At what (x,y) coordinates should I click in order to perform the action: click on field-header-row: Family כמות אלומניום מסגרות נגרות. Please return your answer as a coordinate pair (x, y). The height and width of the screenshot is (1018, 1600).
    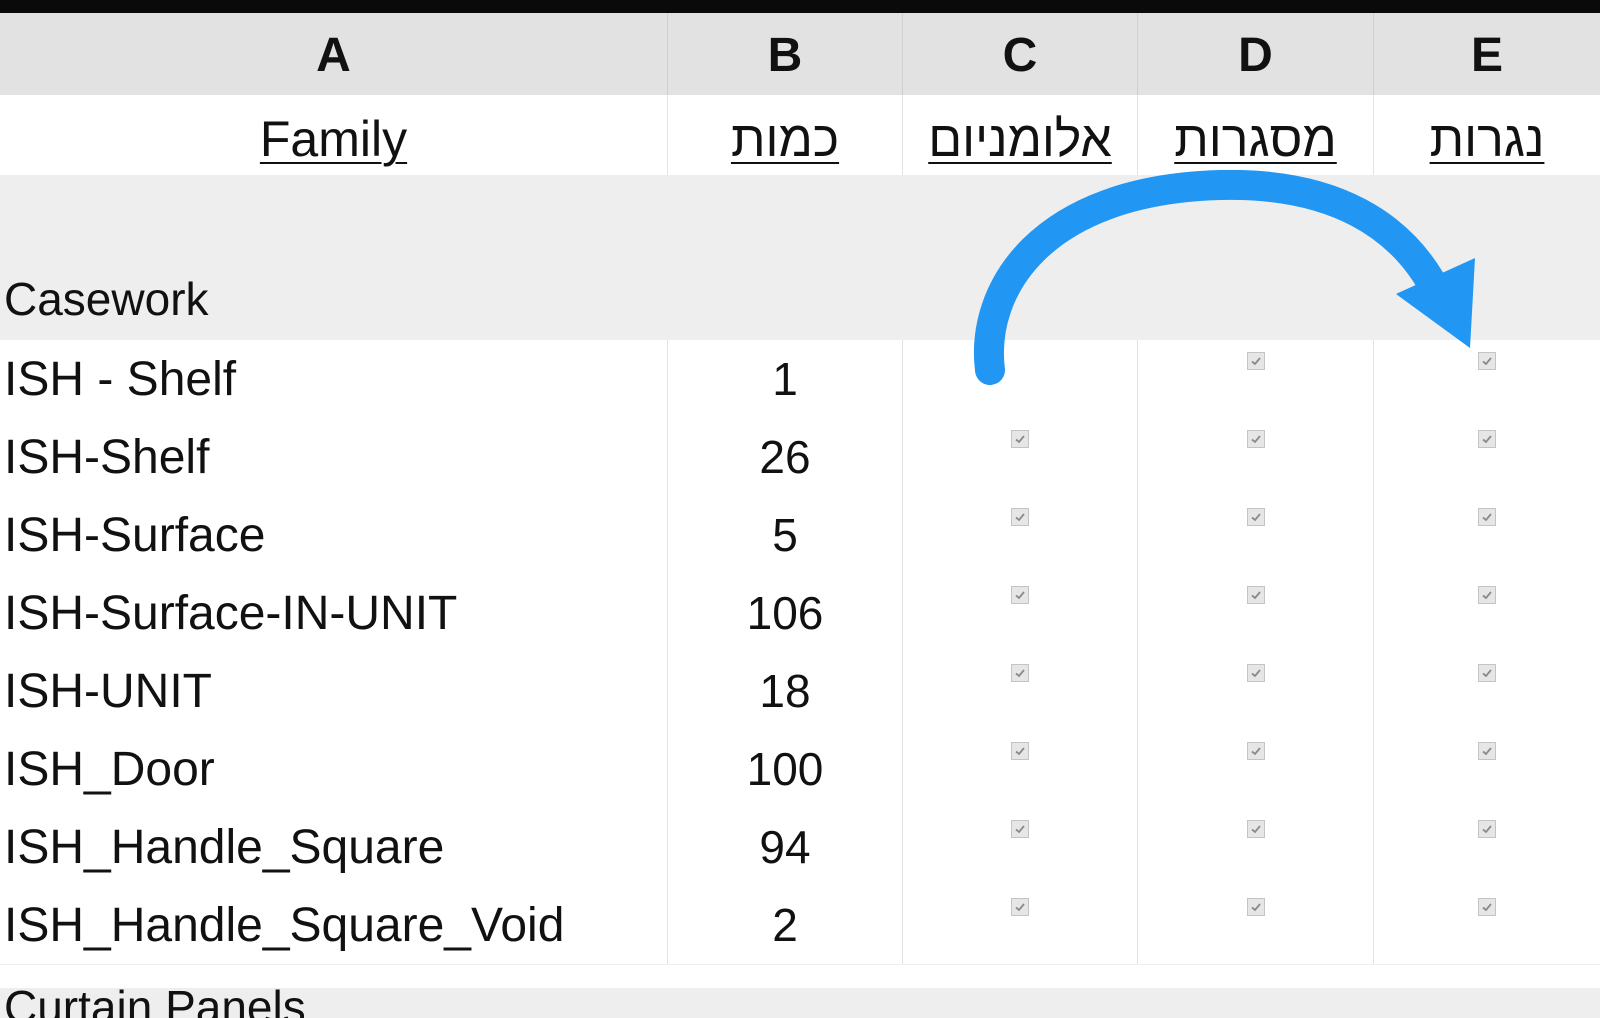
    Looking at the image, I should click on (800, 135).